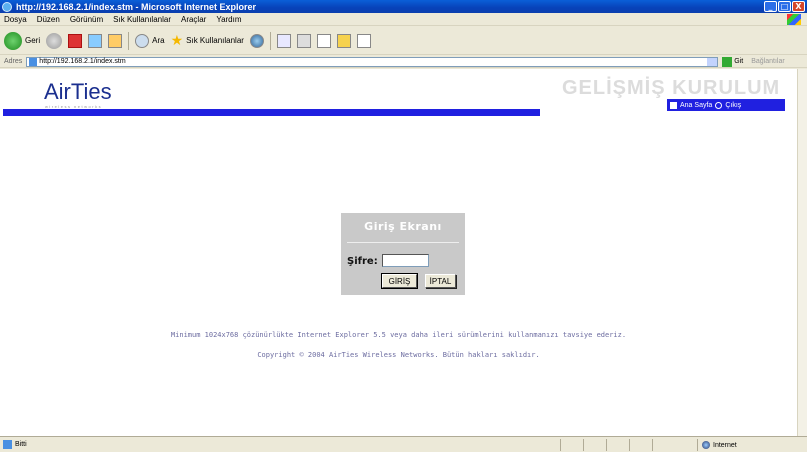 The width and height of the screenshot is (807, 452). I want to click on close-button: X, so click(798, 6).